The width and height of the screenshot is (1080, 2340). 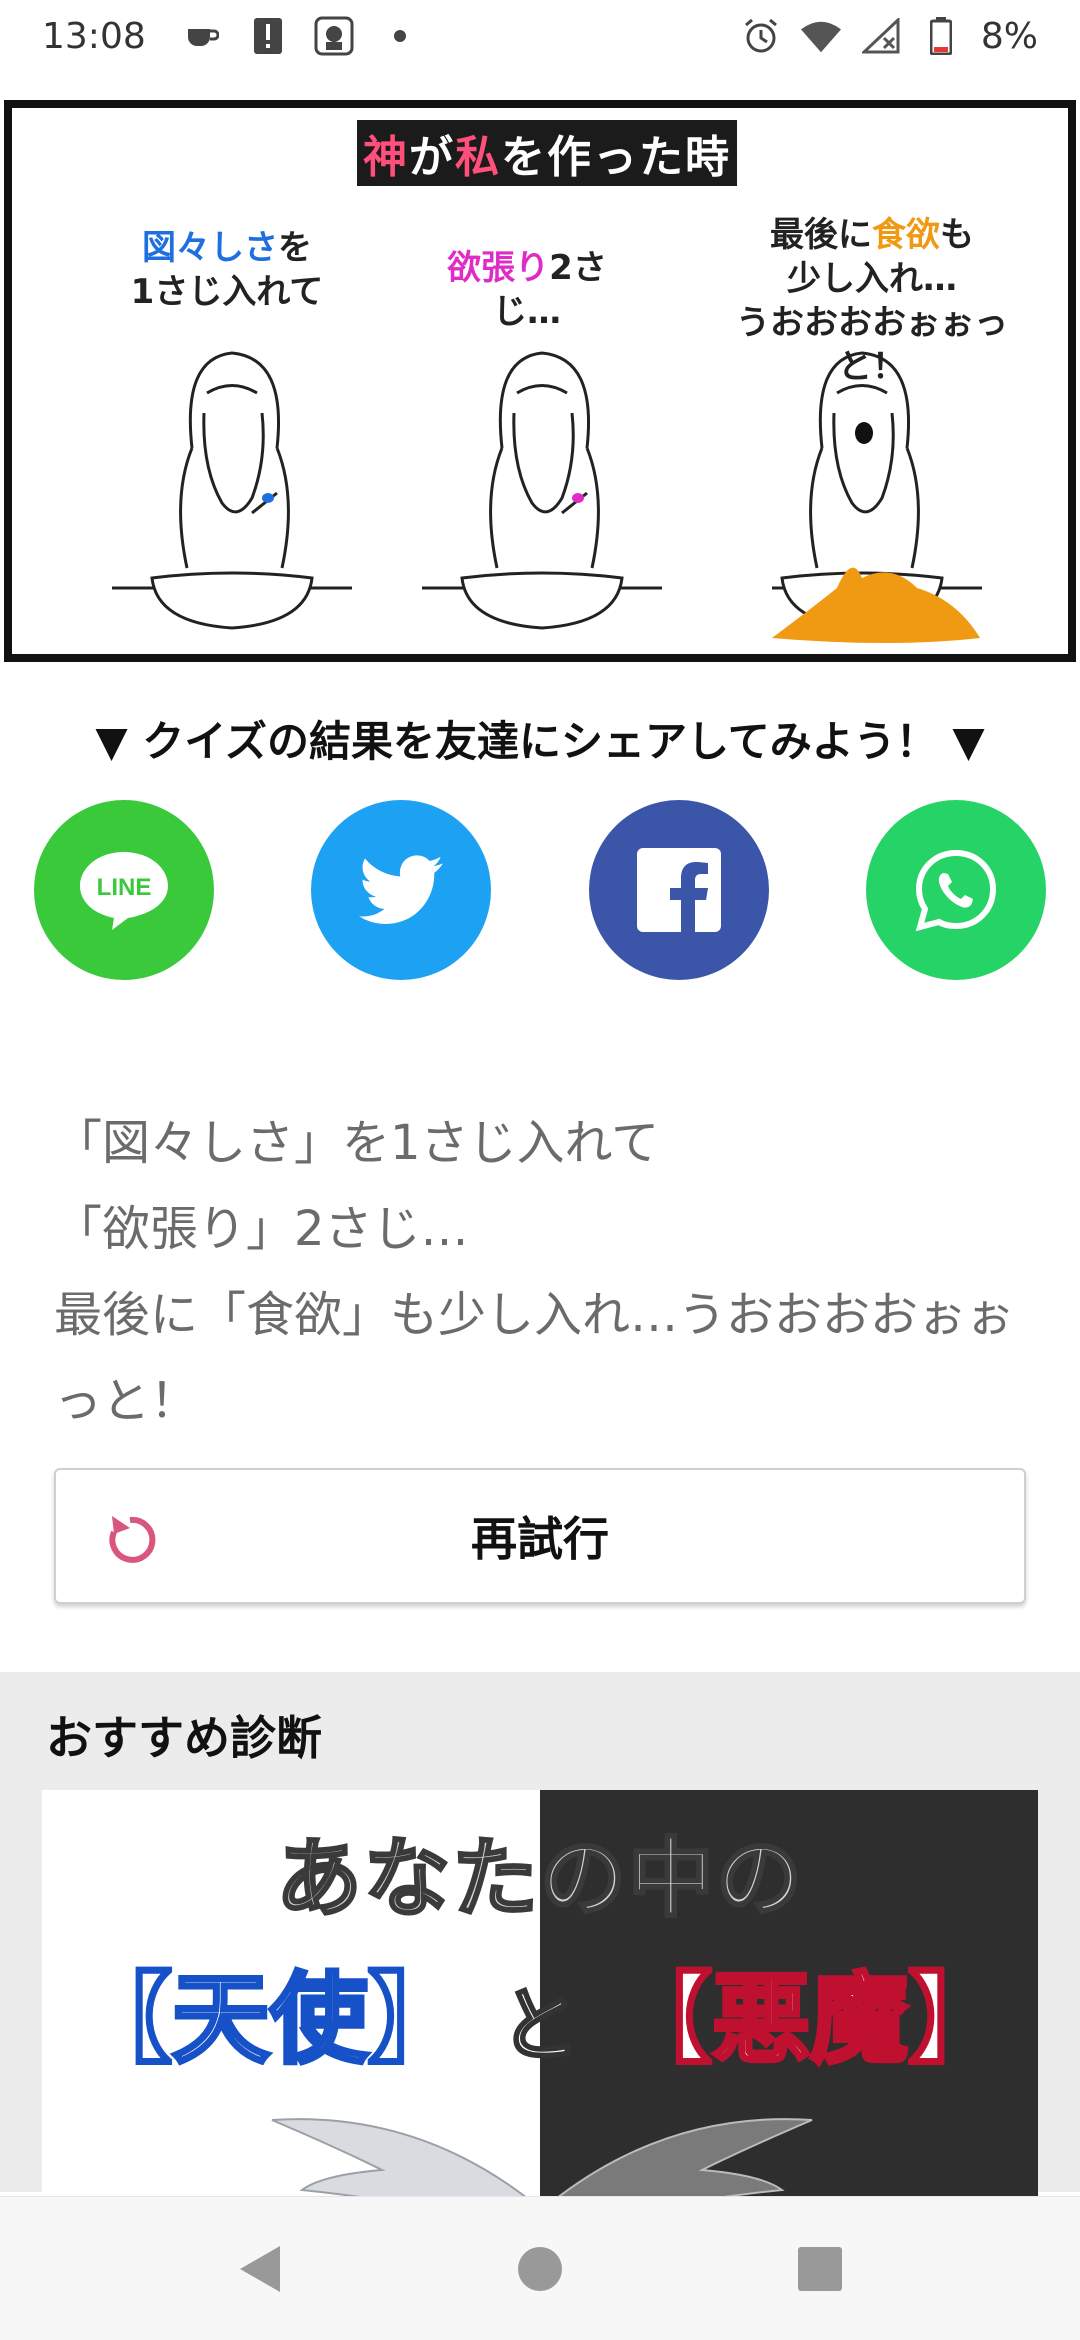 What do you see at coordinates (227, 270) in the screenshot?
I see `panel-caption-1: 図々しさを 1さじ入れて` at bounding box center [227, 270].